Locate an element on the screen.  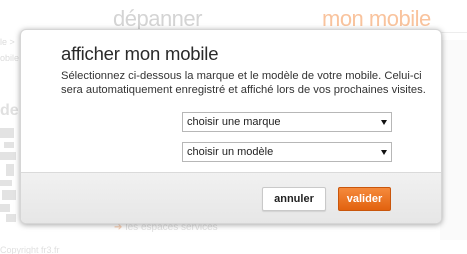
cancel-button: annuler is located at coordinates (294, 199).